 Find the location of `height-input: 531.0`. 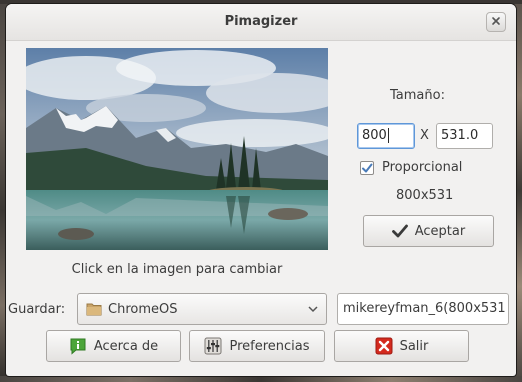

height-input: 531.0 is located at coordinates (464, 136).